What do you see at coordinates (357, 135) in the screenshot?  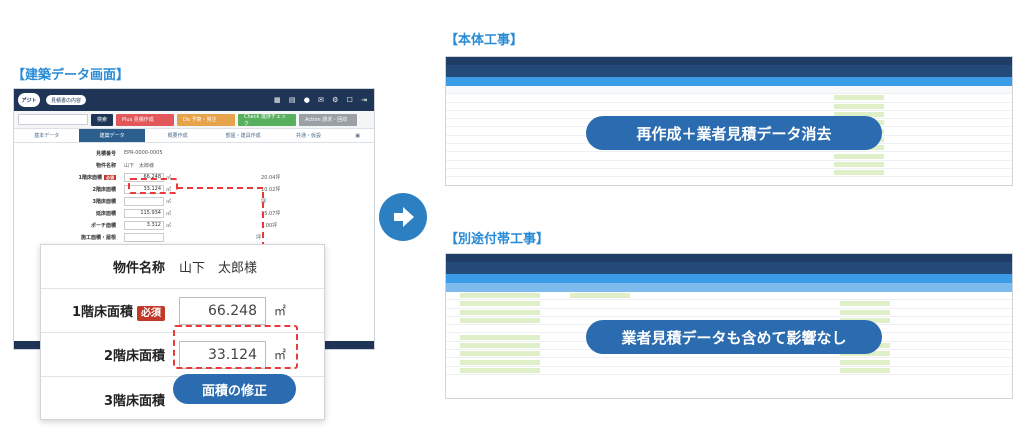 I see `tab-extra: ▣` at bounding box center [357, 135].